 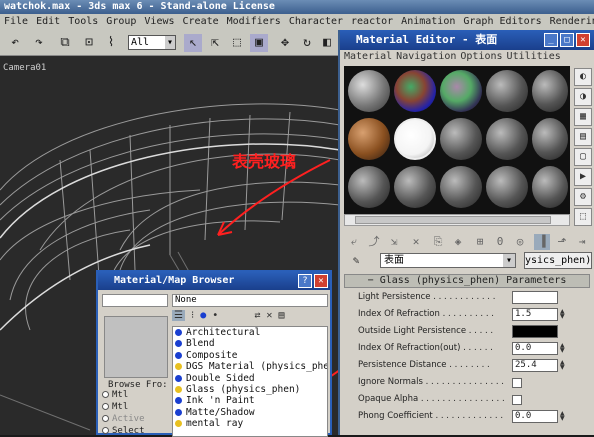 I want to click on rotate-icon: ↻, so click(x=307, y=43).